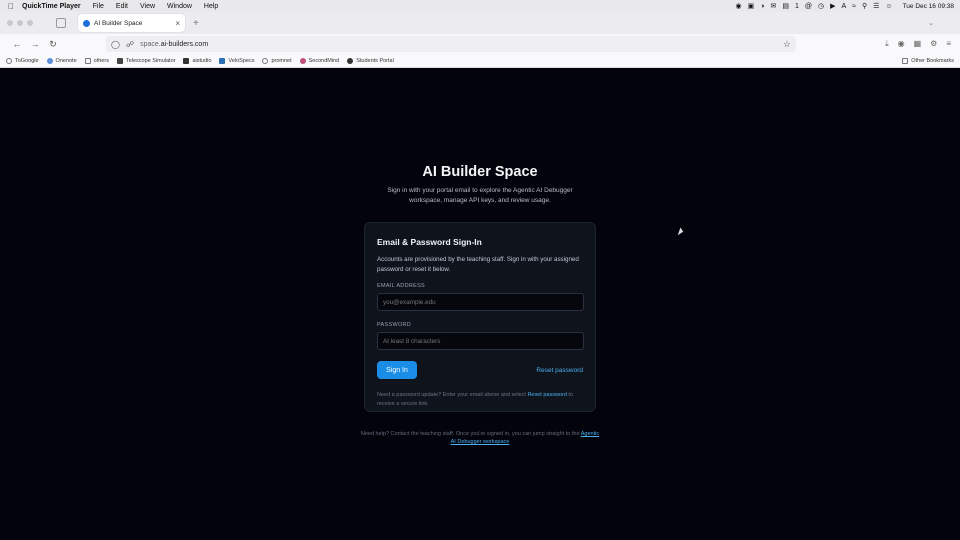 This screenshot has width=960, height=540. I want to click on form-actions: Sign In Reset password, so click(480, 370).